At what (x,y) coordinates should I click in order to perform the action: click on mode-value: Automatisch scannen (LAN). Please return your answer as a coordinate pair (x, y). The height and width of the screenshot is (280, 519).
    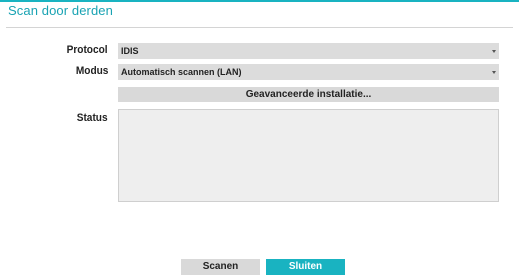
    Looking at the image, I should click on (181, 72).